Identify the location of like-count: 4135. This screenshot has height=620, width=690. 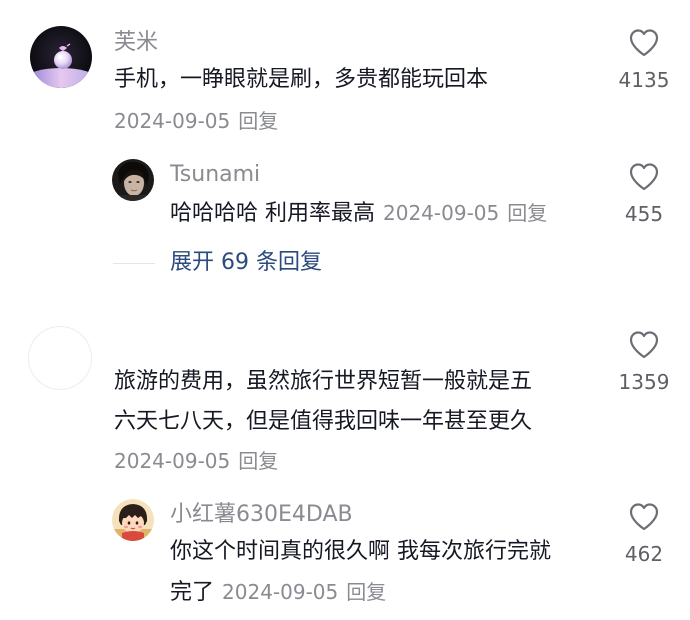
(644, 80).